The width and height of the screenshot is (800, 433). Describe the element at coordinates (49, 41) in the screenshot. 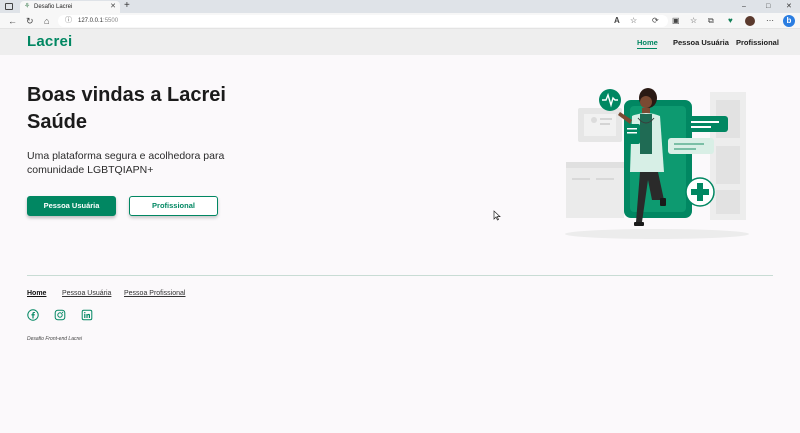

I see `logo: Lacrei` at that location.